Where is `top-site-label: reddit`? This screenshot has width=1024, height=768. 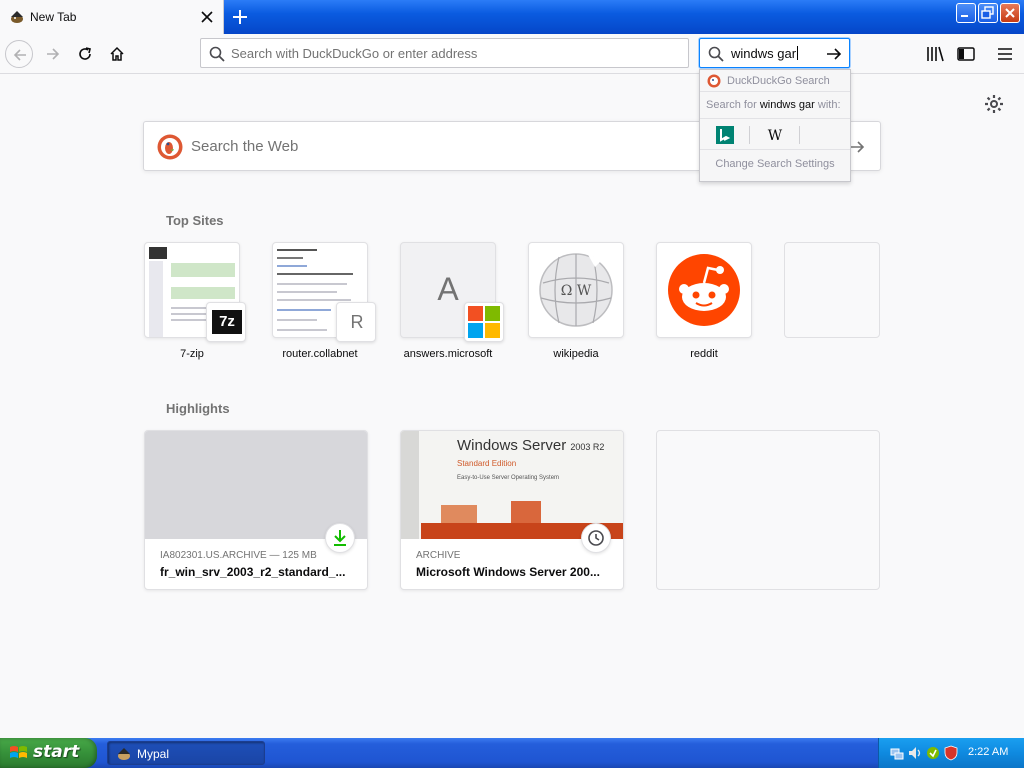 top-site-label: reddit is located at coordinates (704, 354).